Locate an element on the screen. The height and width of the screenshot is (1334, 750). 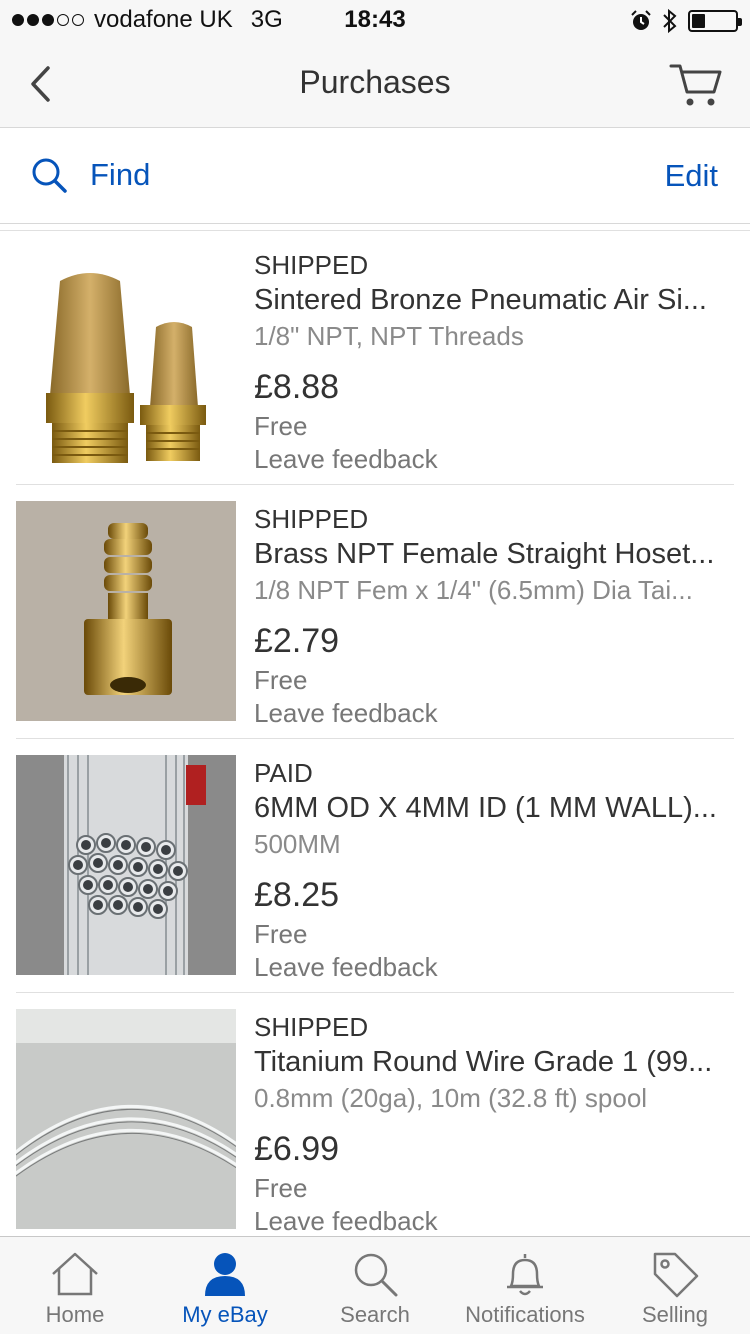
item-thumbnail-titanium-wire is located at coordinates (126, 1119).